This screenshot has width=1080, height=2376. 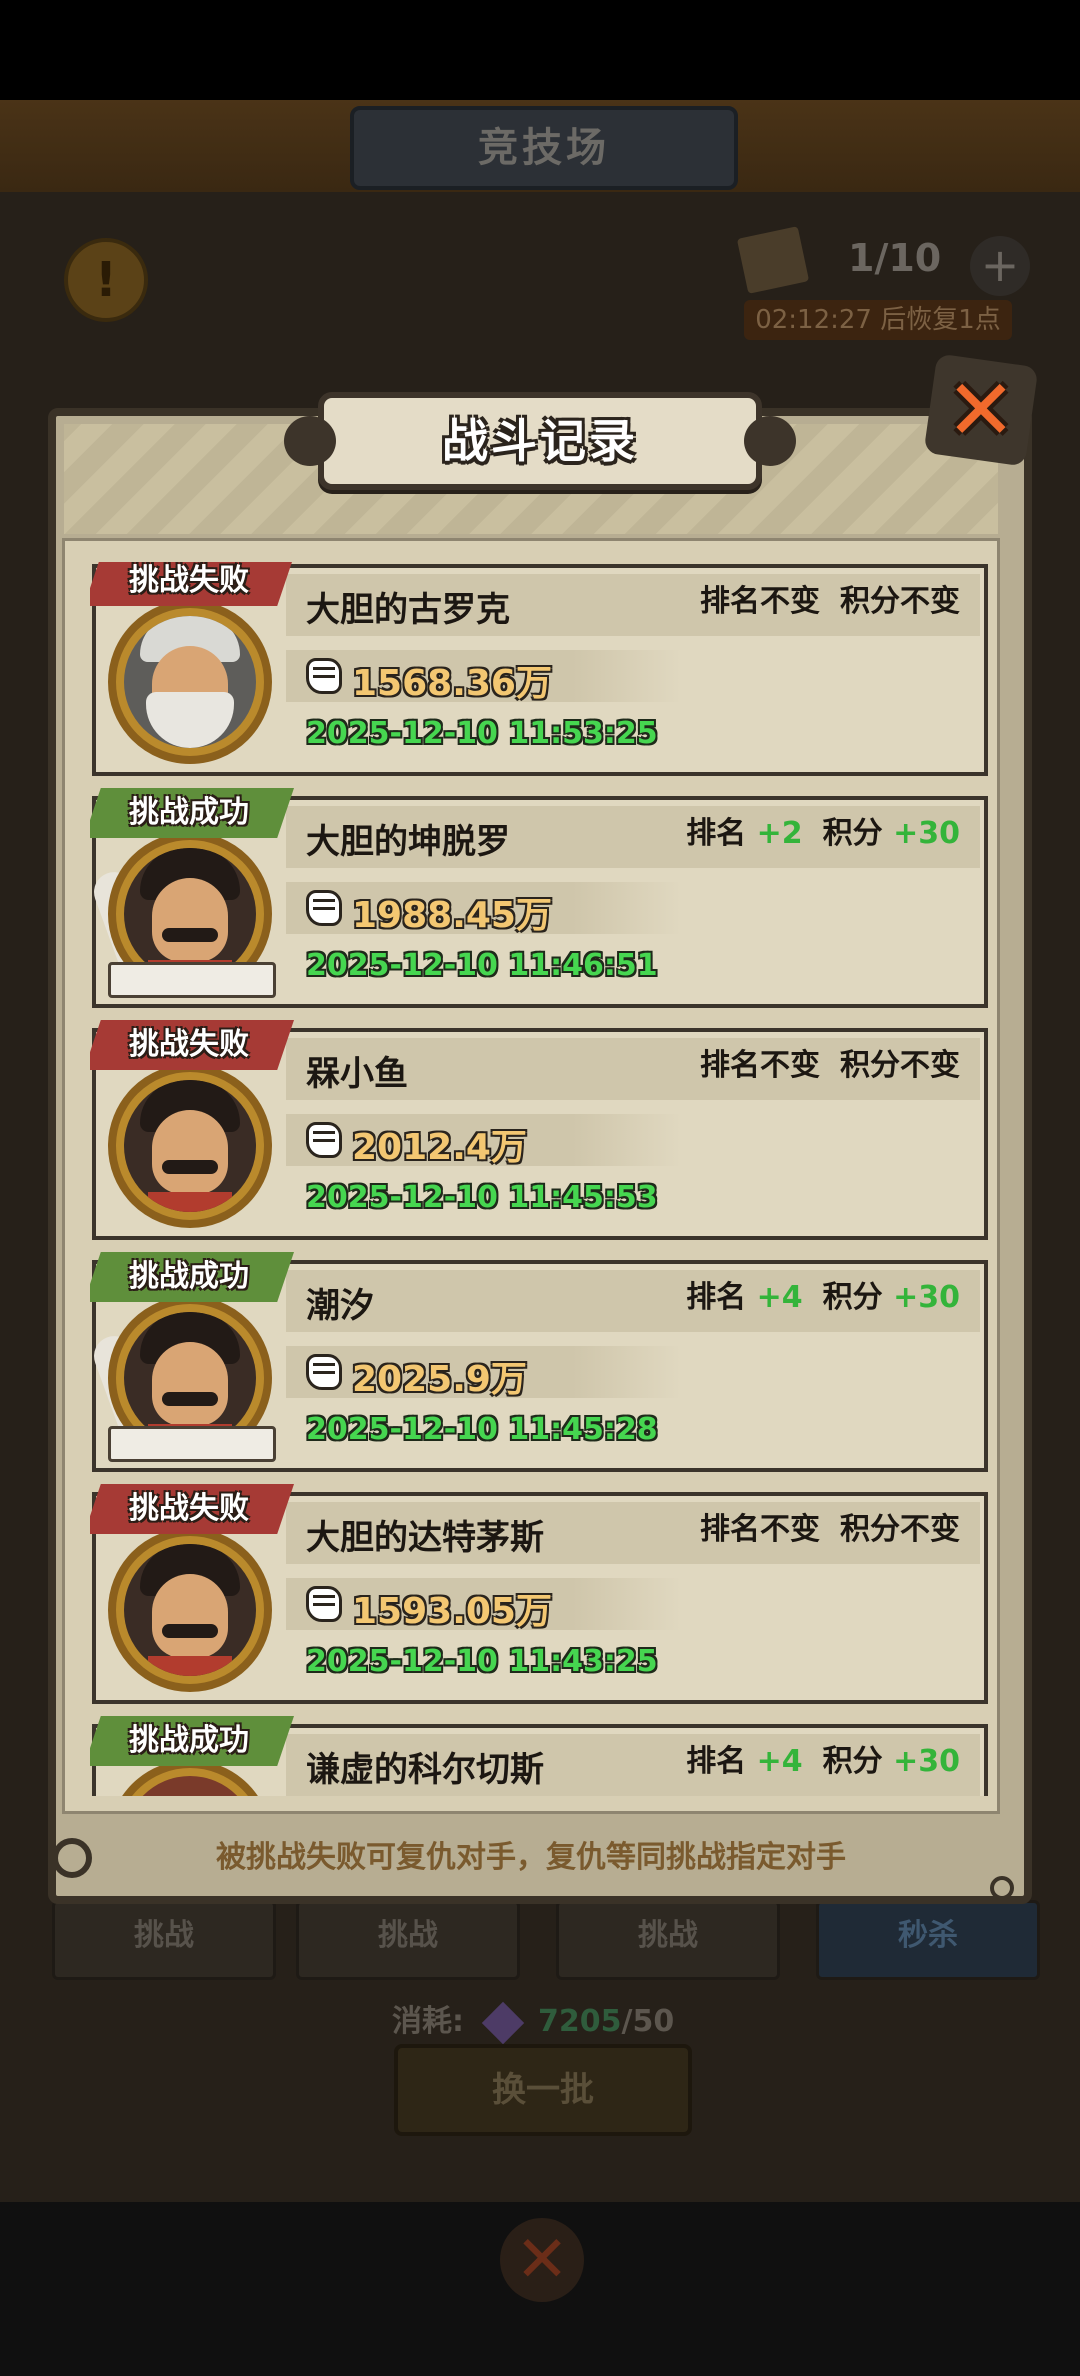 I want to click on opponent-name: 大胆的达特茅斯, so click(x=425, y=1538).